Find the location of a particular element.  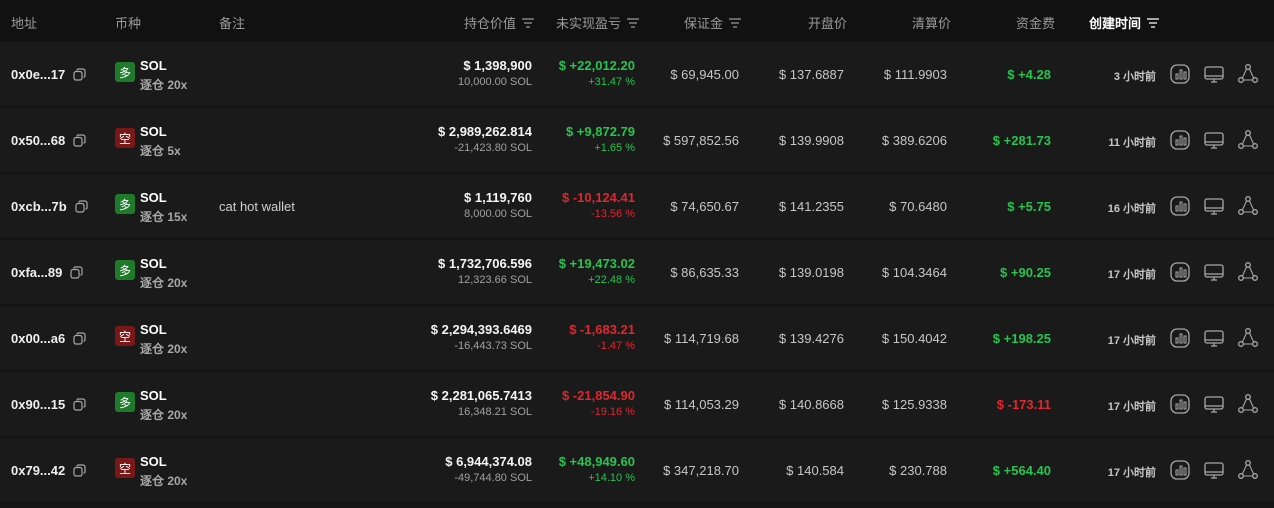

address-cell: 0x00...a6 is located at coordinates (48, 338).